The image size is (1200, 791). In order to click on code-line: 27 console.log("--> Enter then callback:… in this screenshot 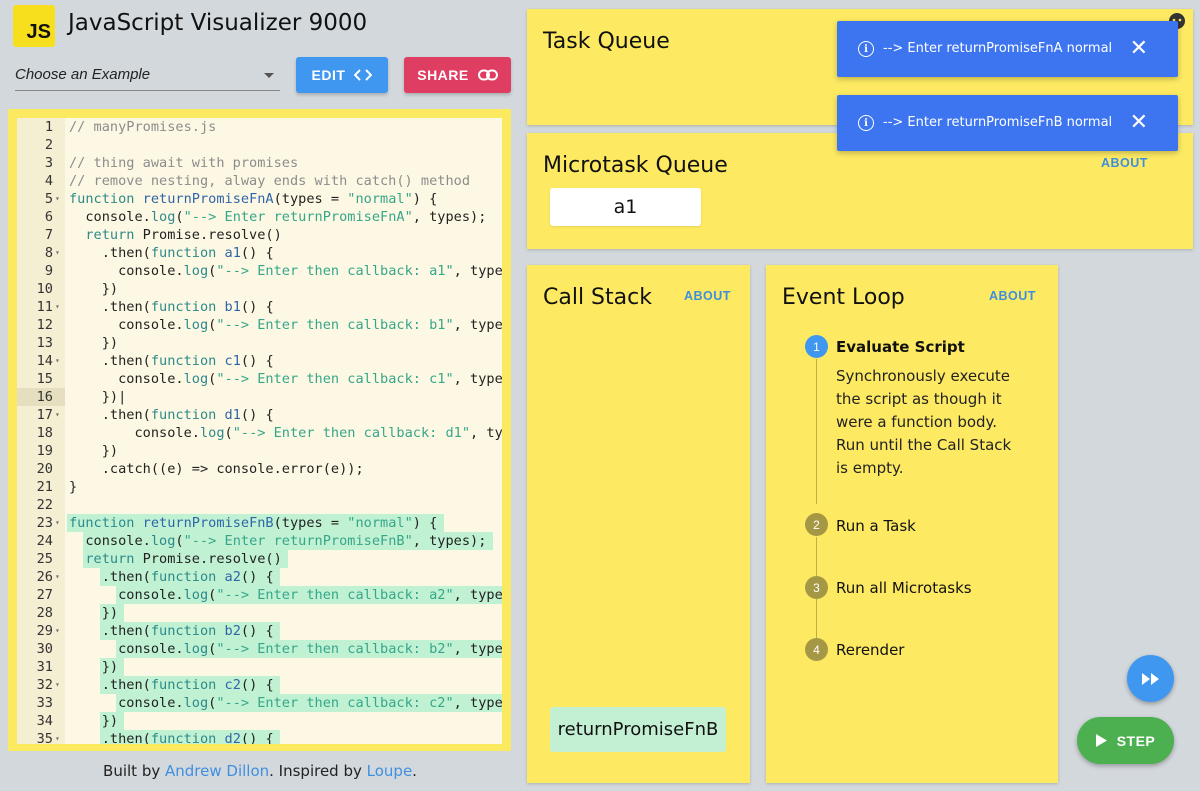, I will do `click(259, 595)`.